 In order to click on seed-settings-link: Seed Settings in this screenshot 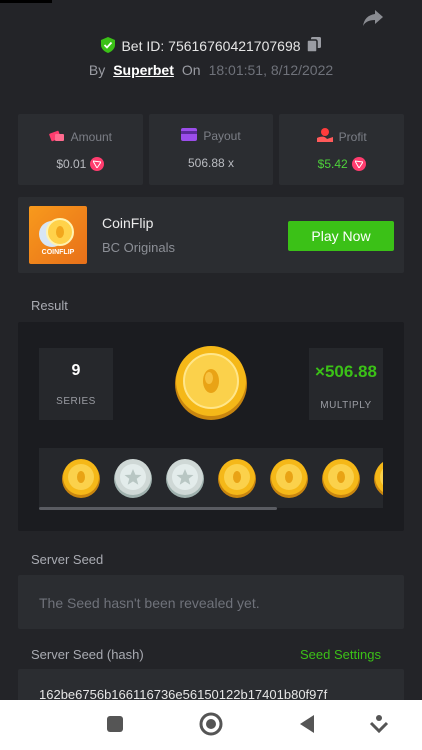, I will do `click(340, 654)`.